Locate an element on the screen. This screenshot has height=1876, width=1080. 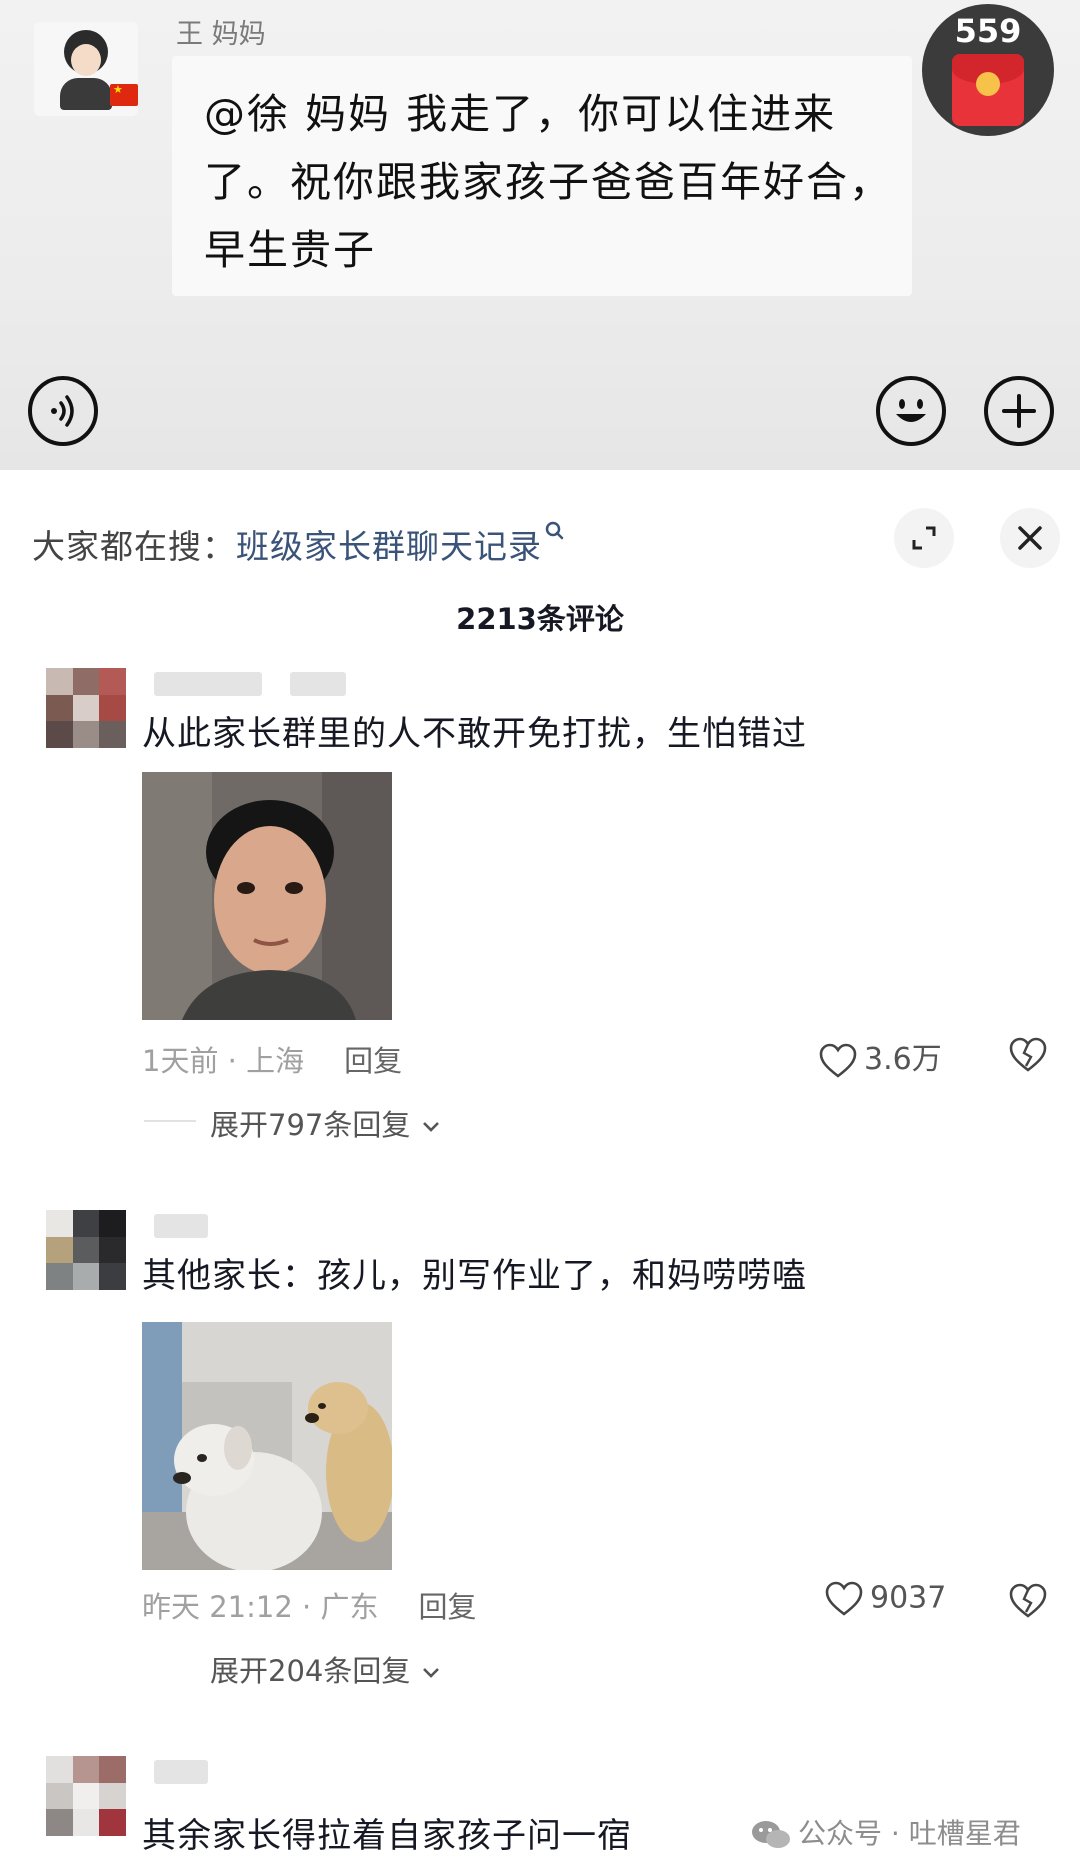
watermark-text: 公众号 · 吐槽星君 is located at coordinates (909, 1833).